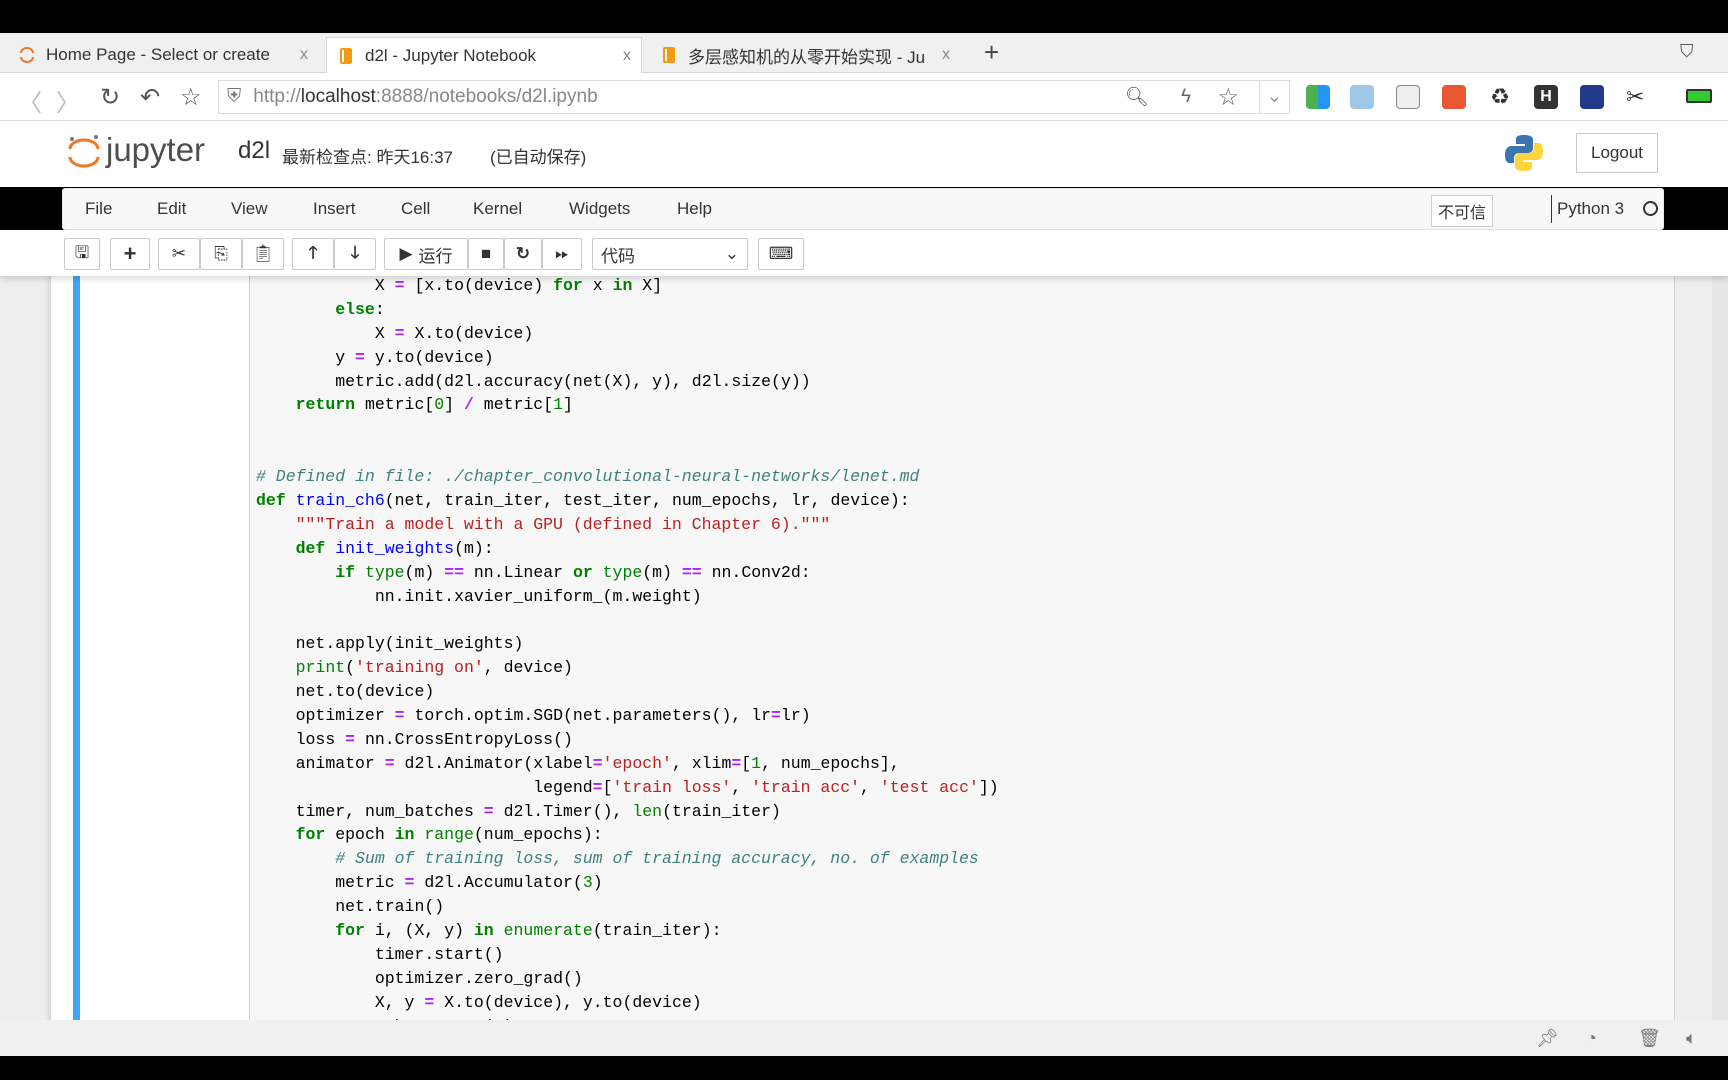  I want to click on scissors-icon: ✂, so click(1638, 97).